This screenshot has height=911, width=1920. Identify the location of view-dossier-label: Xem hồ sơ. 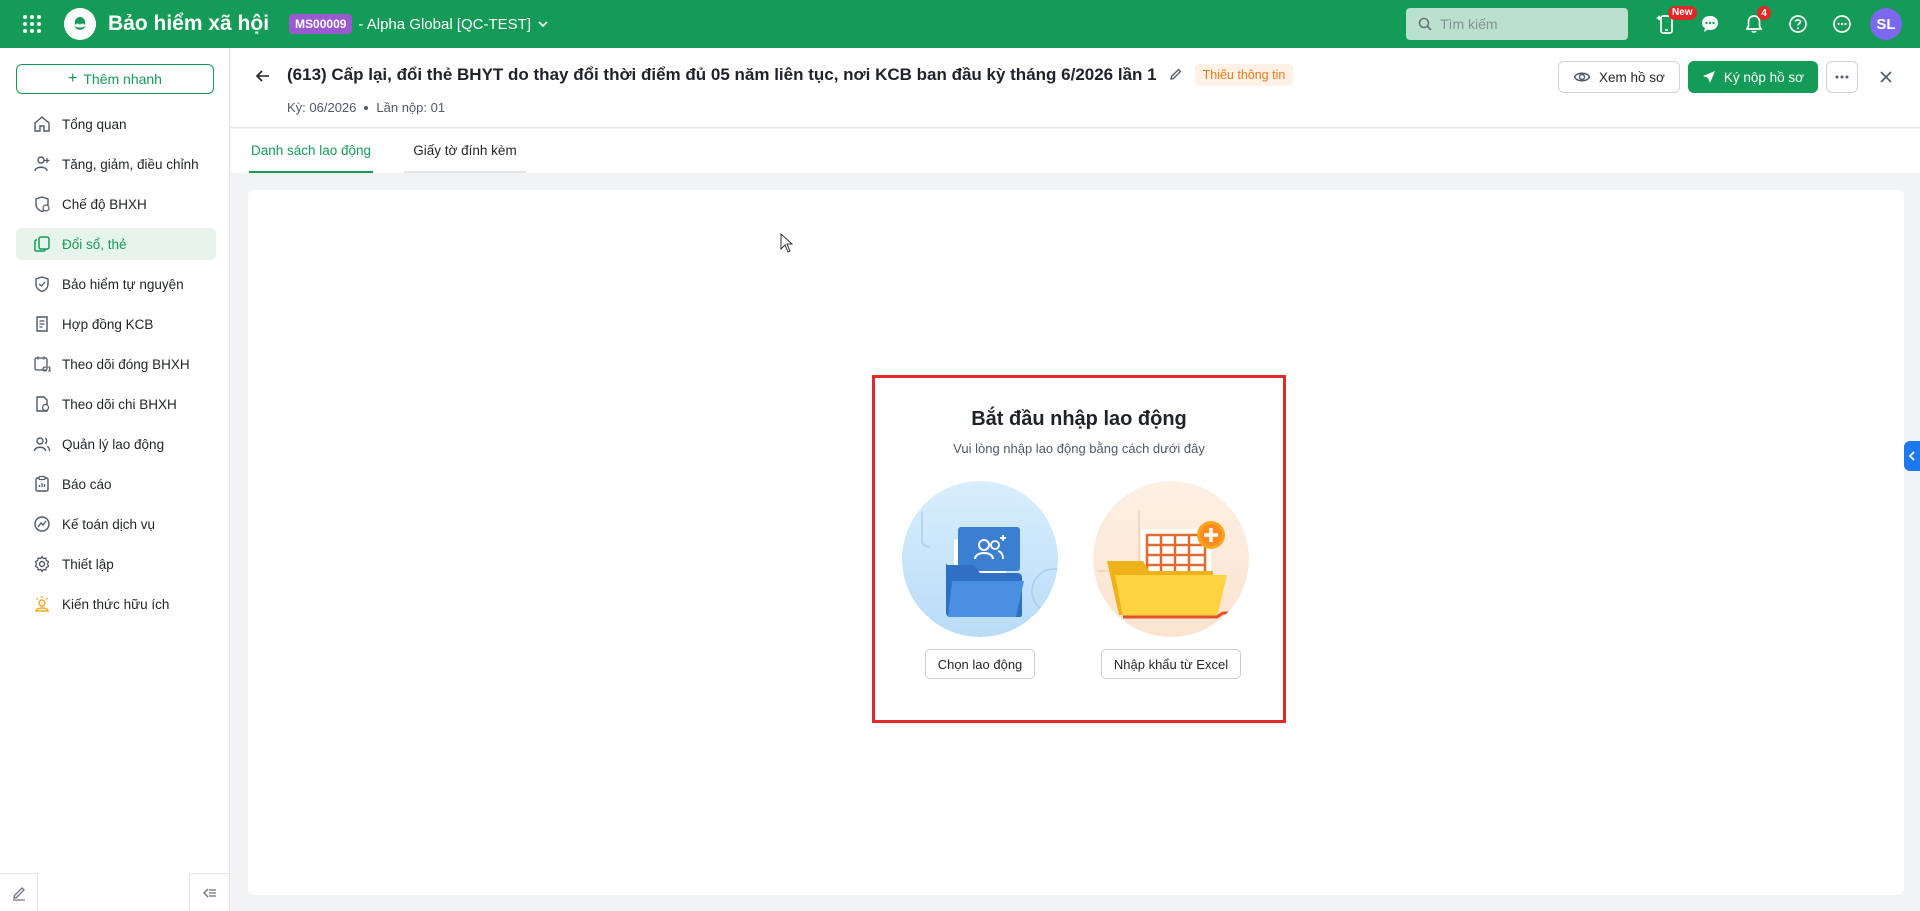
(1631, 77).